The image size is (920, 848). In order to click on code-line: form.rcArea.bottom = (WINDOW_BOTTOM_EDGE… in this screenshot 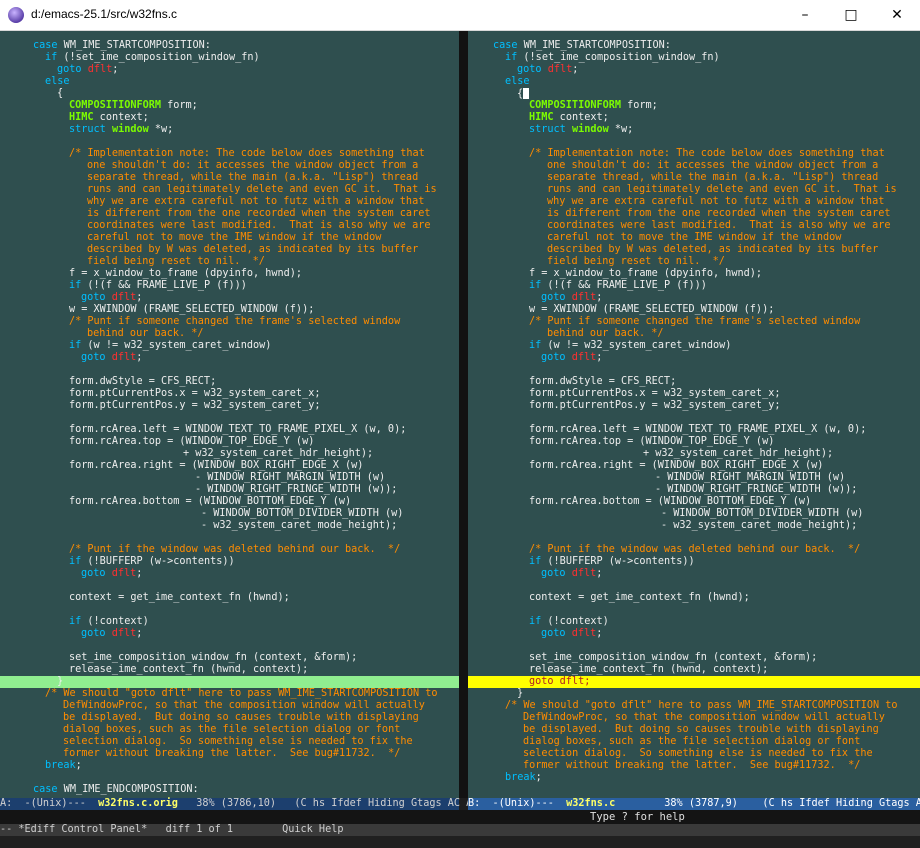, I will do `click(694, 502)`.